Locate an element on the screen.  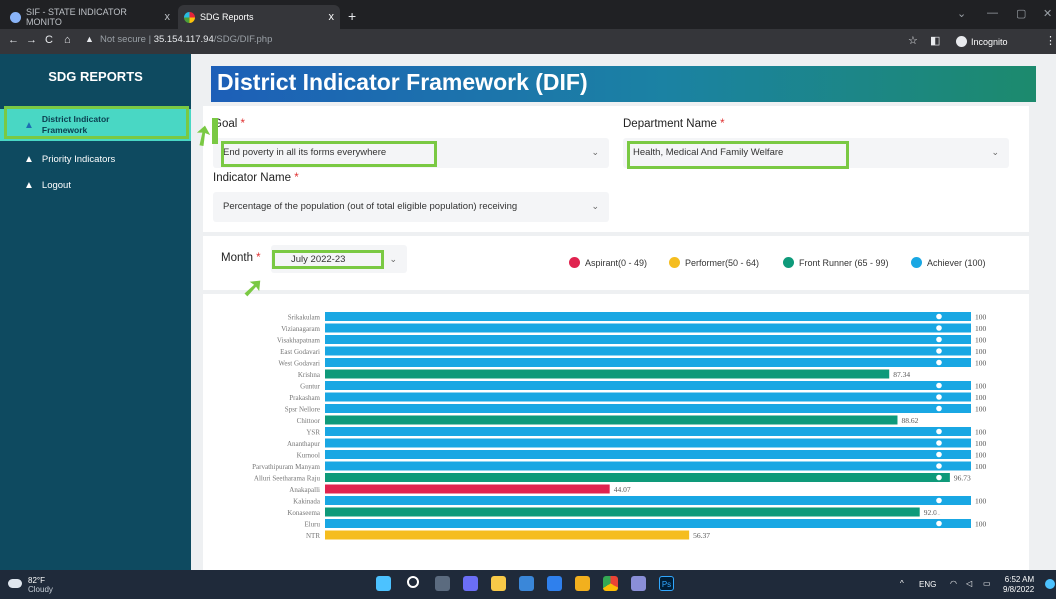
category-label: Guntur is located at coordinates (310, 387).